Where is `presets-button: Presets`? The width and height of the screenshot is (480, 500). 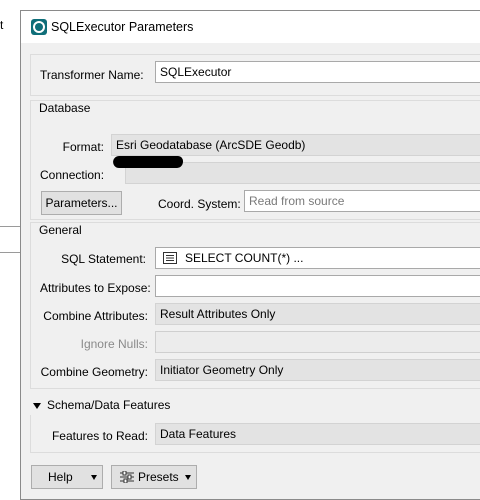
presets-button: Presets is located at coordinates (154, 477).